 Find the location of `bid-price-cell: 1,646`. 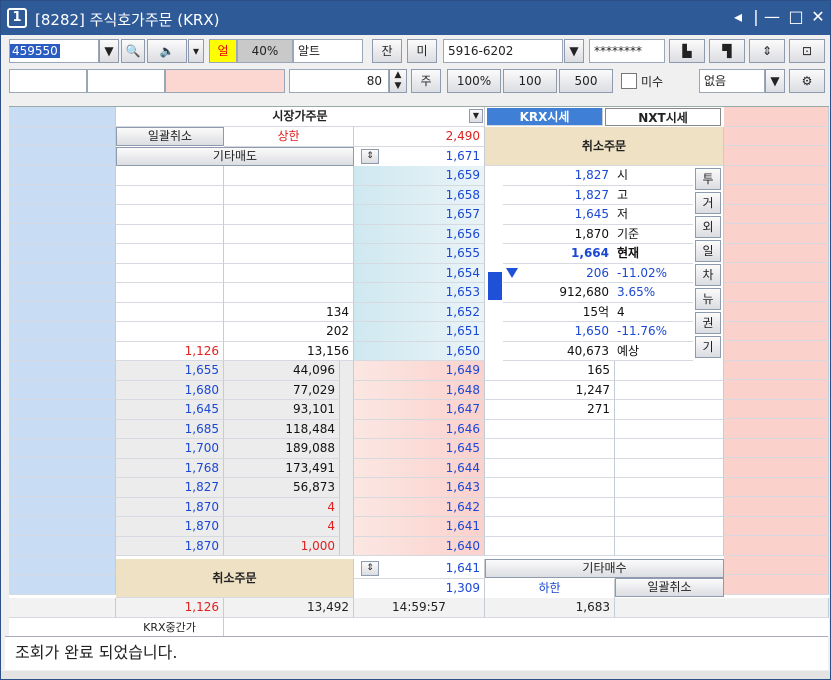

bid-price-cell: 1,646 is located at coordinates (419, 429).